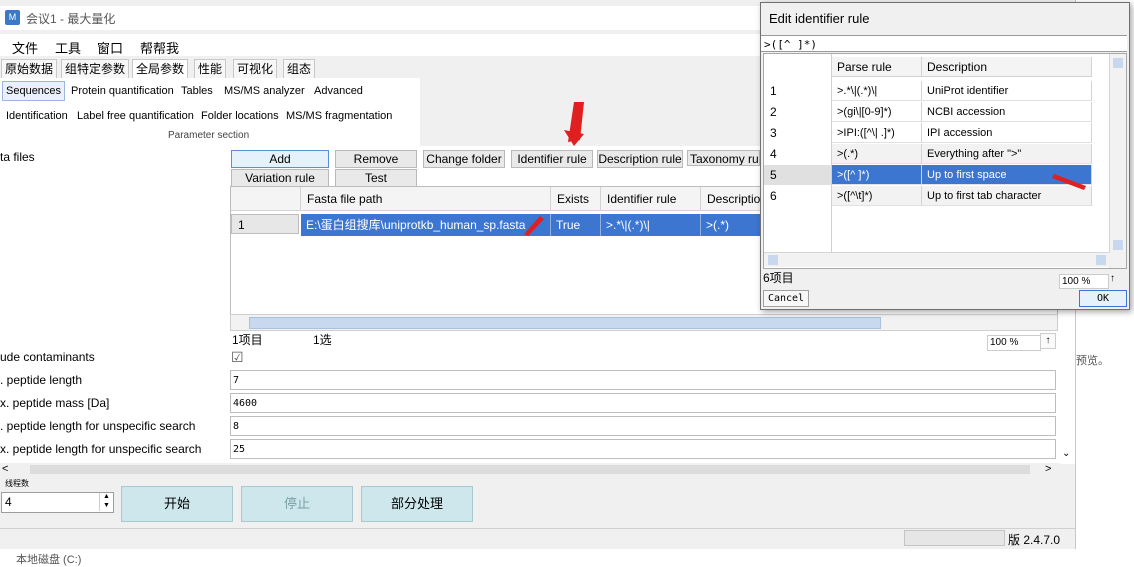 This screenshot has width=1134, height=567. What do you see at coordinates (110, 47) in the screenshot?
I see `menu-window: 窗口` at bounding box center [110, 47].